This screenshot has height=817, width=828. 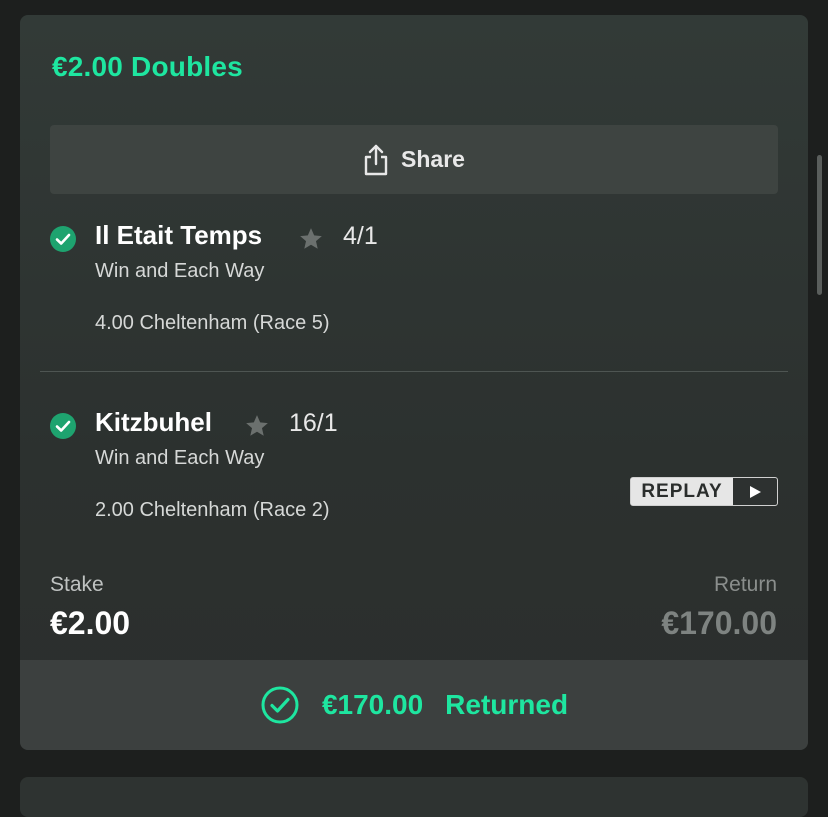 What do you see at coordinates (212, 510) in the screenshot?
I see `selection-event: 2.00 Cheltenham (Race 2)` at bounding box center [212, 510].